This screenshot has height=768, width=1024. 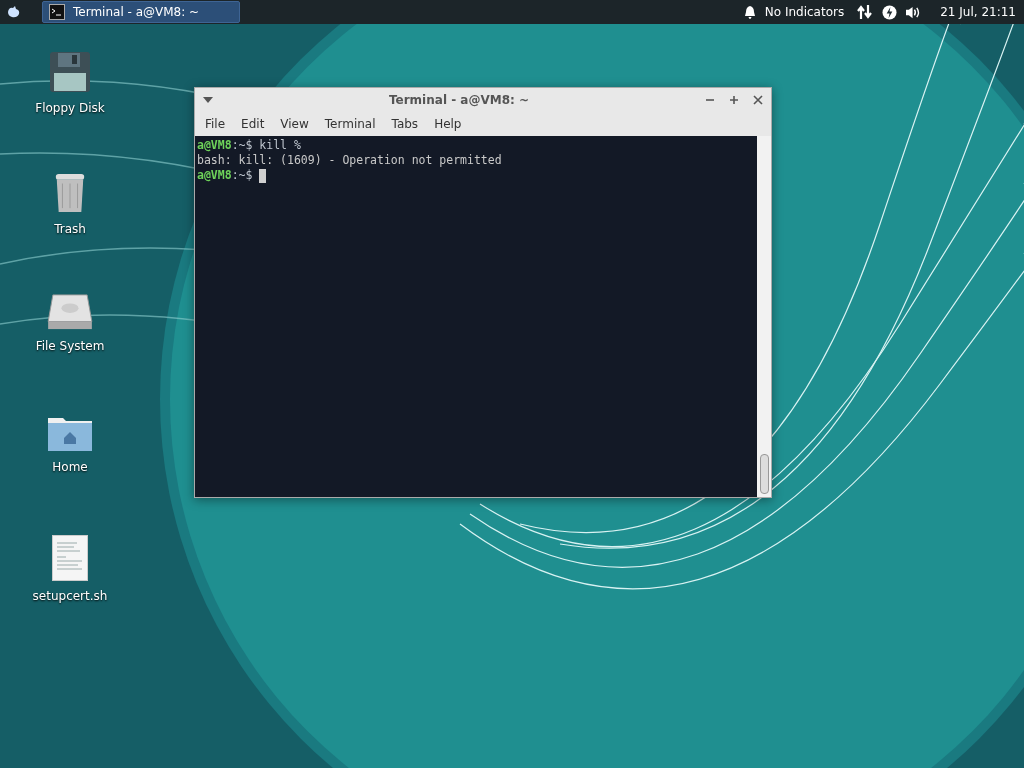 I want to click on desktop-icon-label: setupcert.sh, so click(x=70, y=596).